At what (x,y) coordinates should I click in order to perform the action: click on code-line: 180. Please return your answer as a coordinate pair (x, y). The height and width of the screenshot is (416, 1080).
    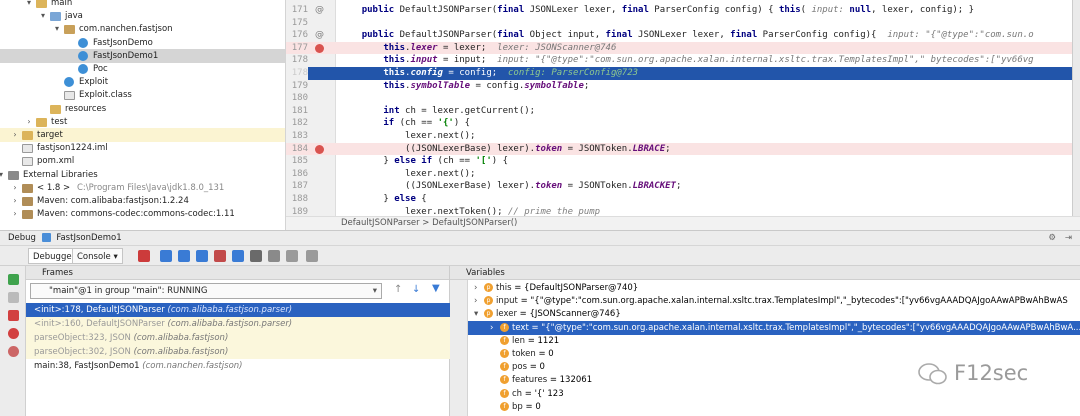
    Looking at the image, I should click on (683, 98).